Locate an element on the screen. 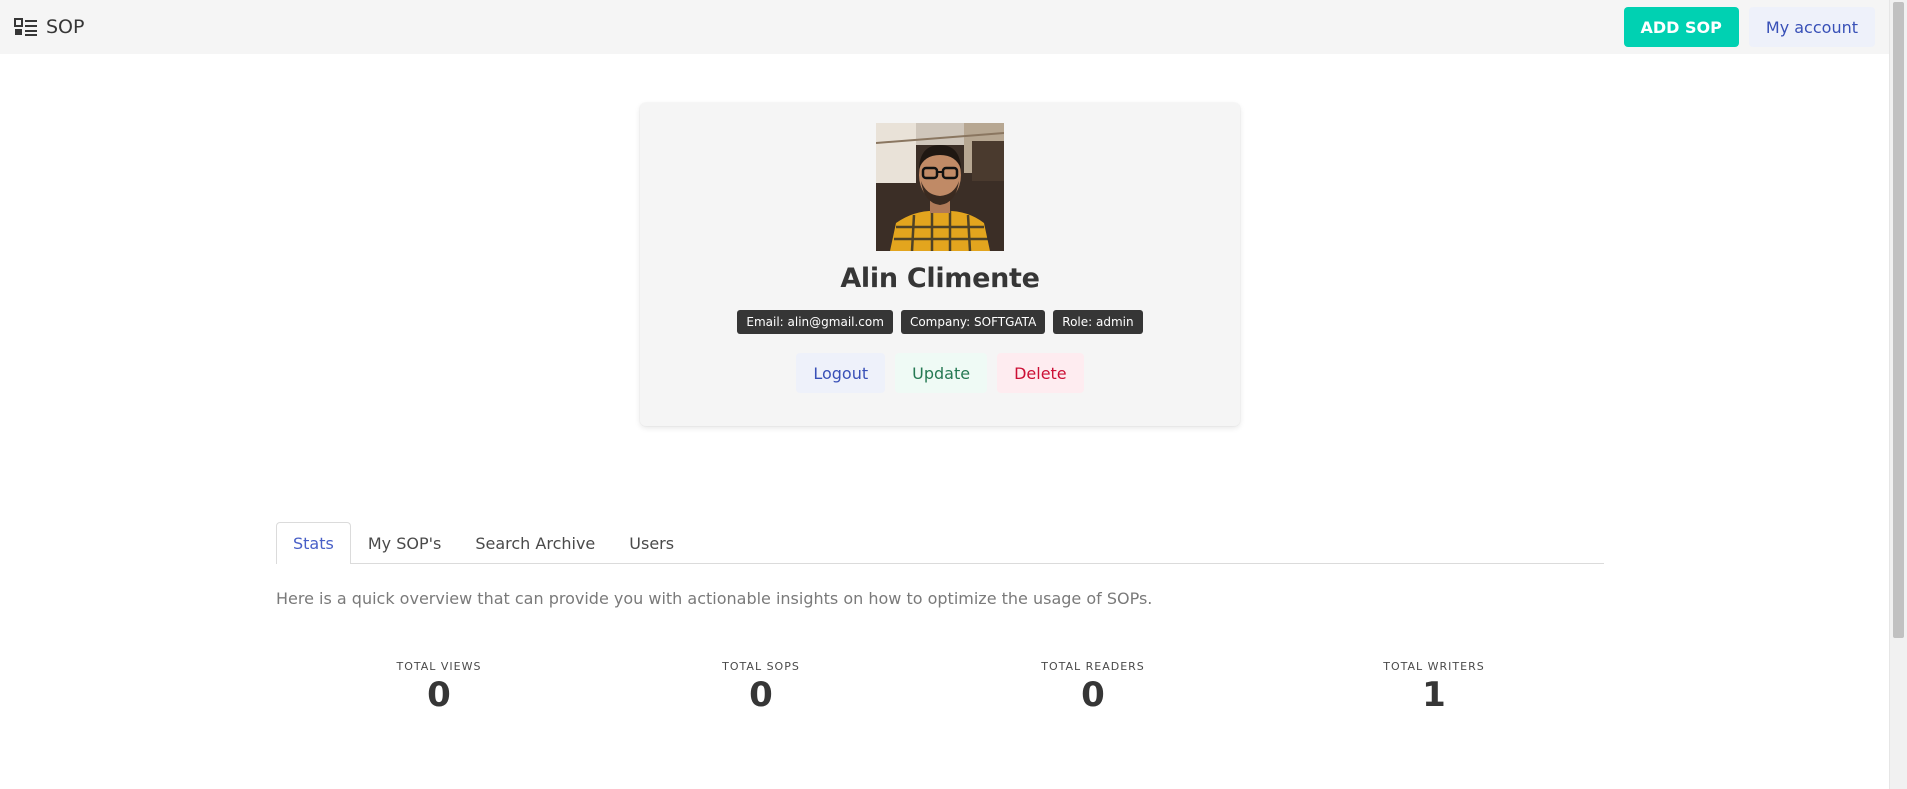  logout-button: Logout is located at coordinates (841, 373).